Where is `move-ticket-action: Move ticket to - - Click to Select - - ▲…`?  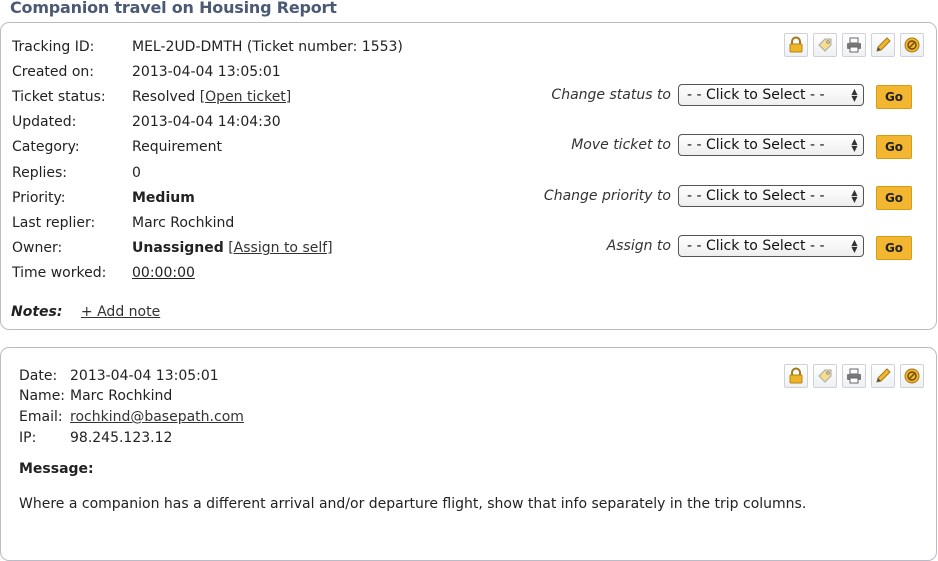 move-ticket-action: Move ticket to - - Click to Select - - ▲… is located at coordinates (734, 146).